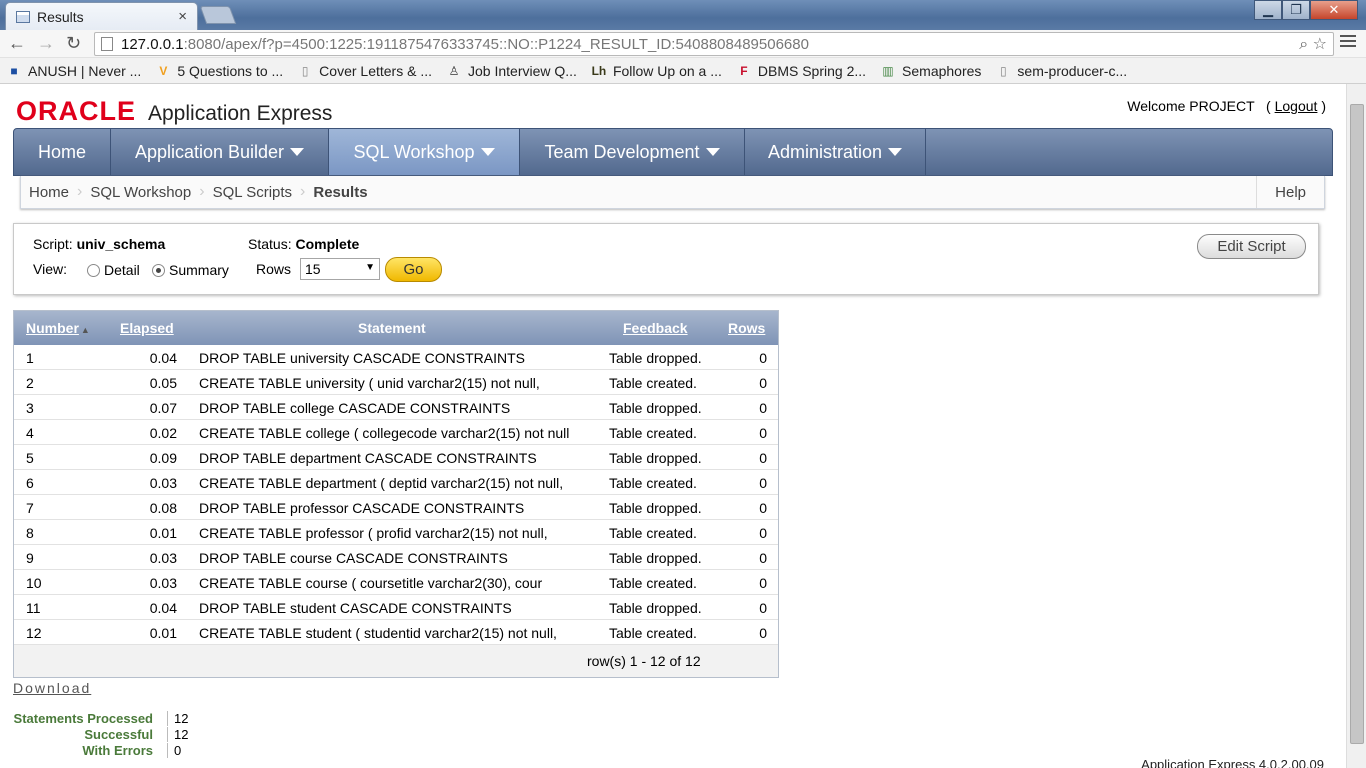  I want to click on row-number: 11, so click(33, 608).